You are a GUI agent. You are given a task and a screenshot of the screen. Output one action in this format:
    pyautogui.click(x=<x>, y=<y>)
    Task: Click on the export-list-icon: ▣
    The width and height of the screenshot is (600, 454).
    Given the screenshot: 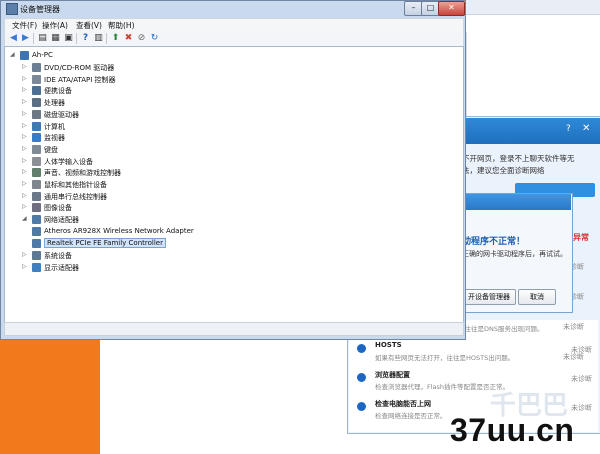 What is the action you would take?
    pyautogui.click(x=68, y=38)
    